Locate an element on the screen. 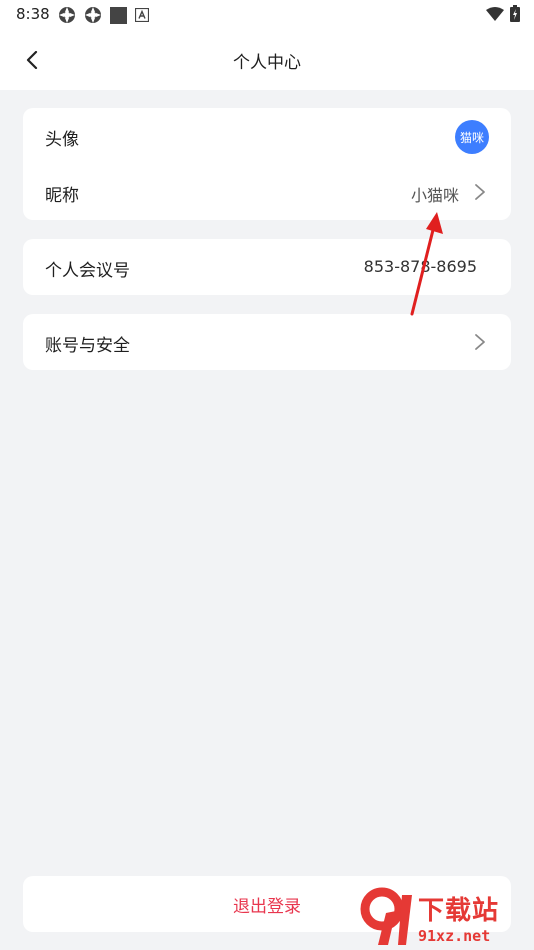 This screenshot has width=534, height=950. meeting-number-label: 个人会议号 is located at coordinates (87, 271).